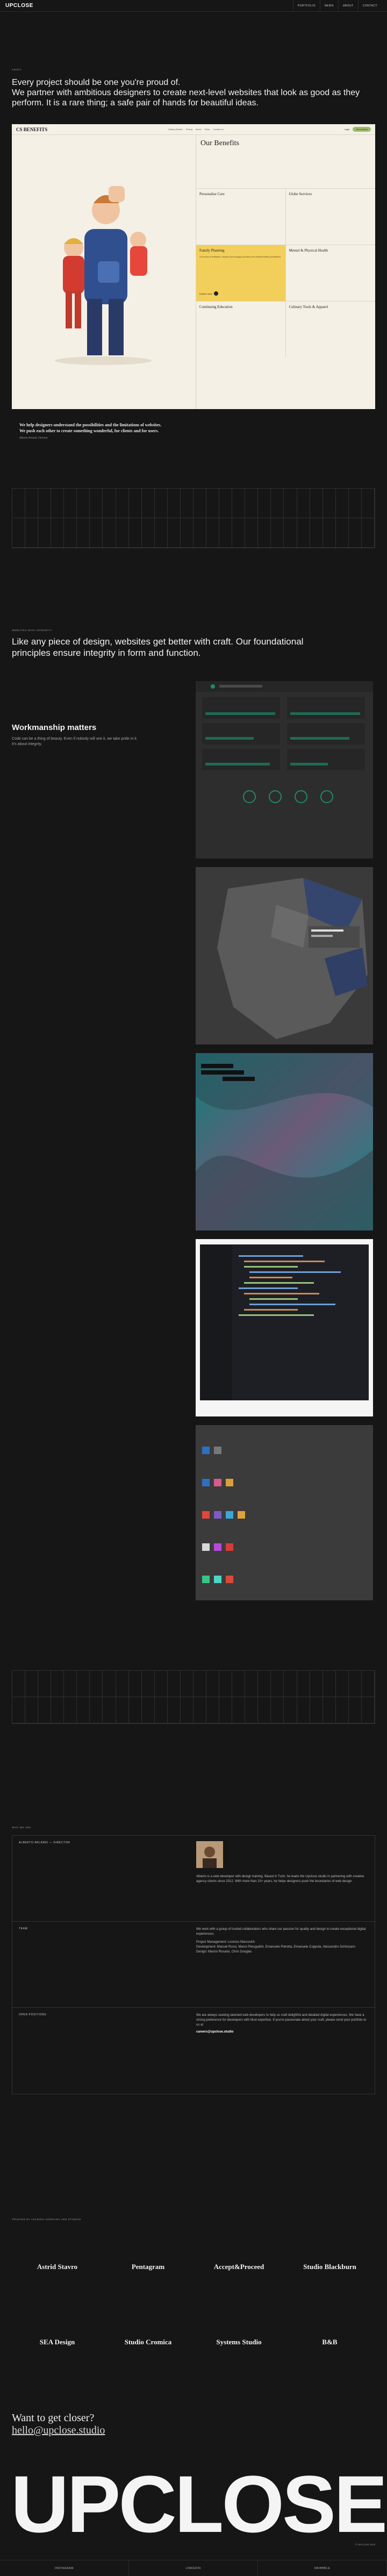 The width and height of the screenshot is (387, 2576). I want to click on benefit-cell: Globe Services, so click(330, 217).